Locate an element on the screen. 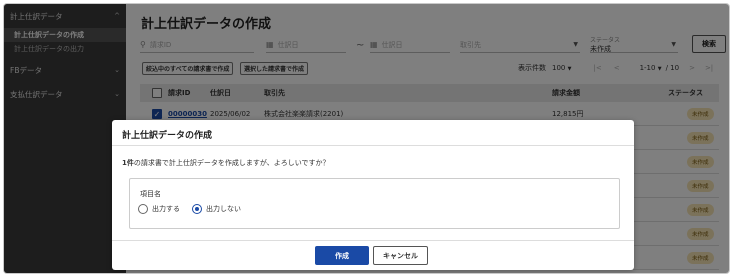  output-radio-group: 出力する 出力しない is located at coordinates (195, 209).